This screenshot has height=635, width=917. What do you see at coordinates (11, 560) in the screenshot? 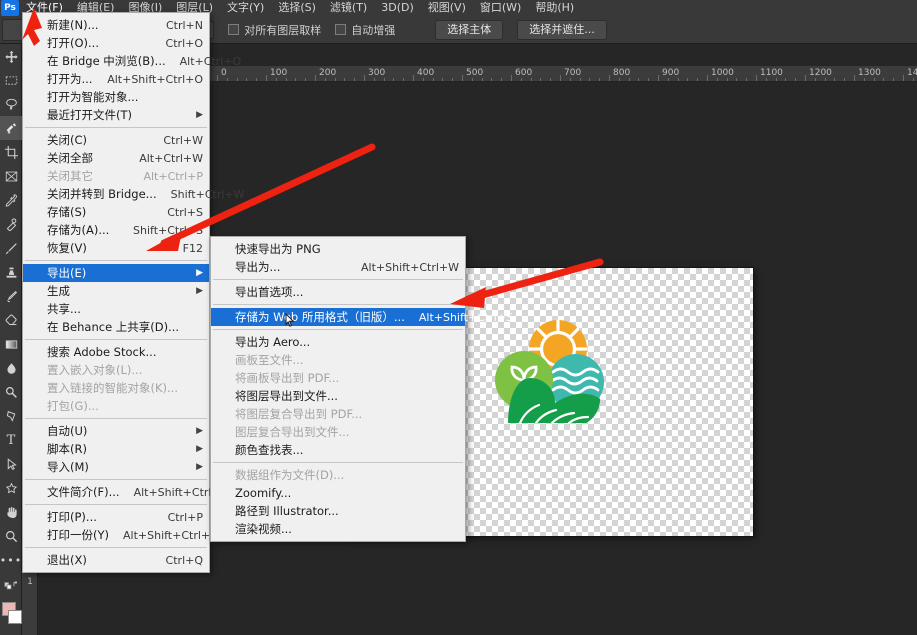
I see `edit-toolbar-tool: •••` at bounding box center [11, 560].